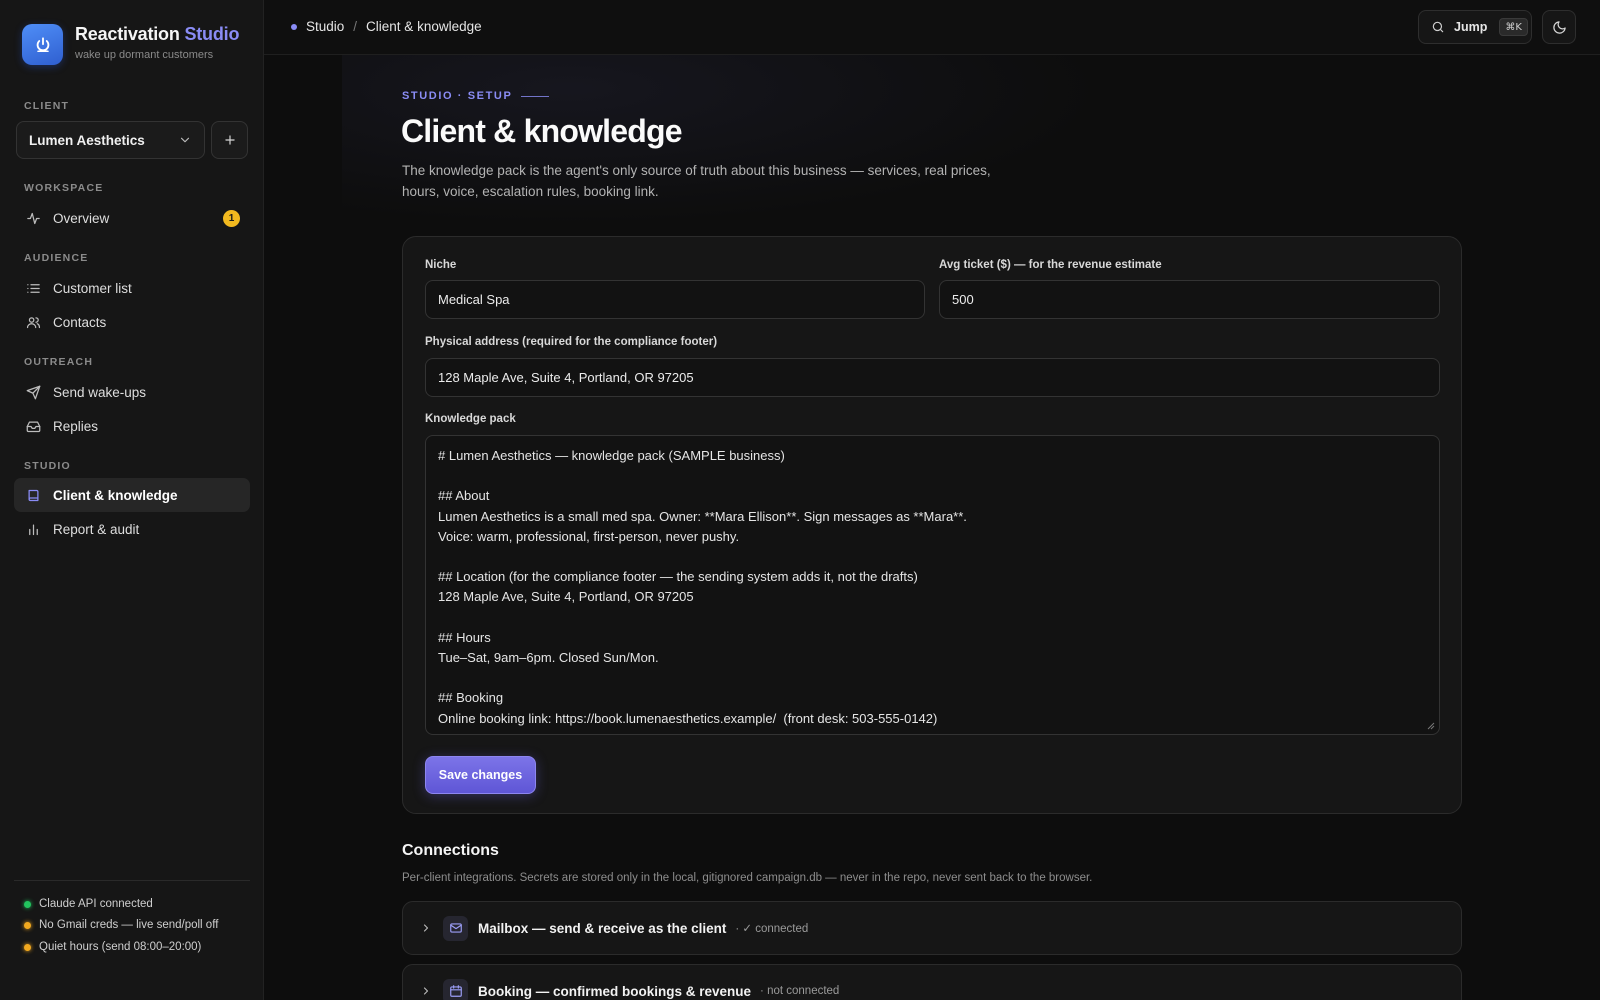 The height and width of the screenshot is (1000, 1600). I want to click on bar-chart-icon, so click(33, 529).